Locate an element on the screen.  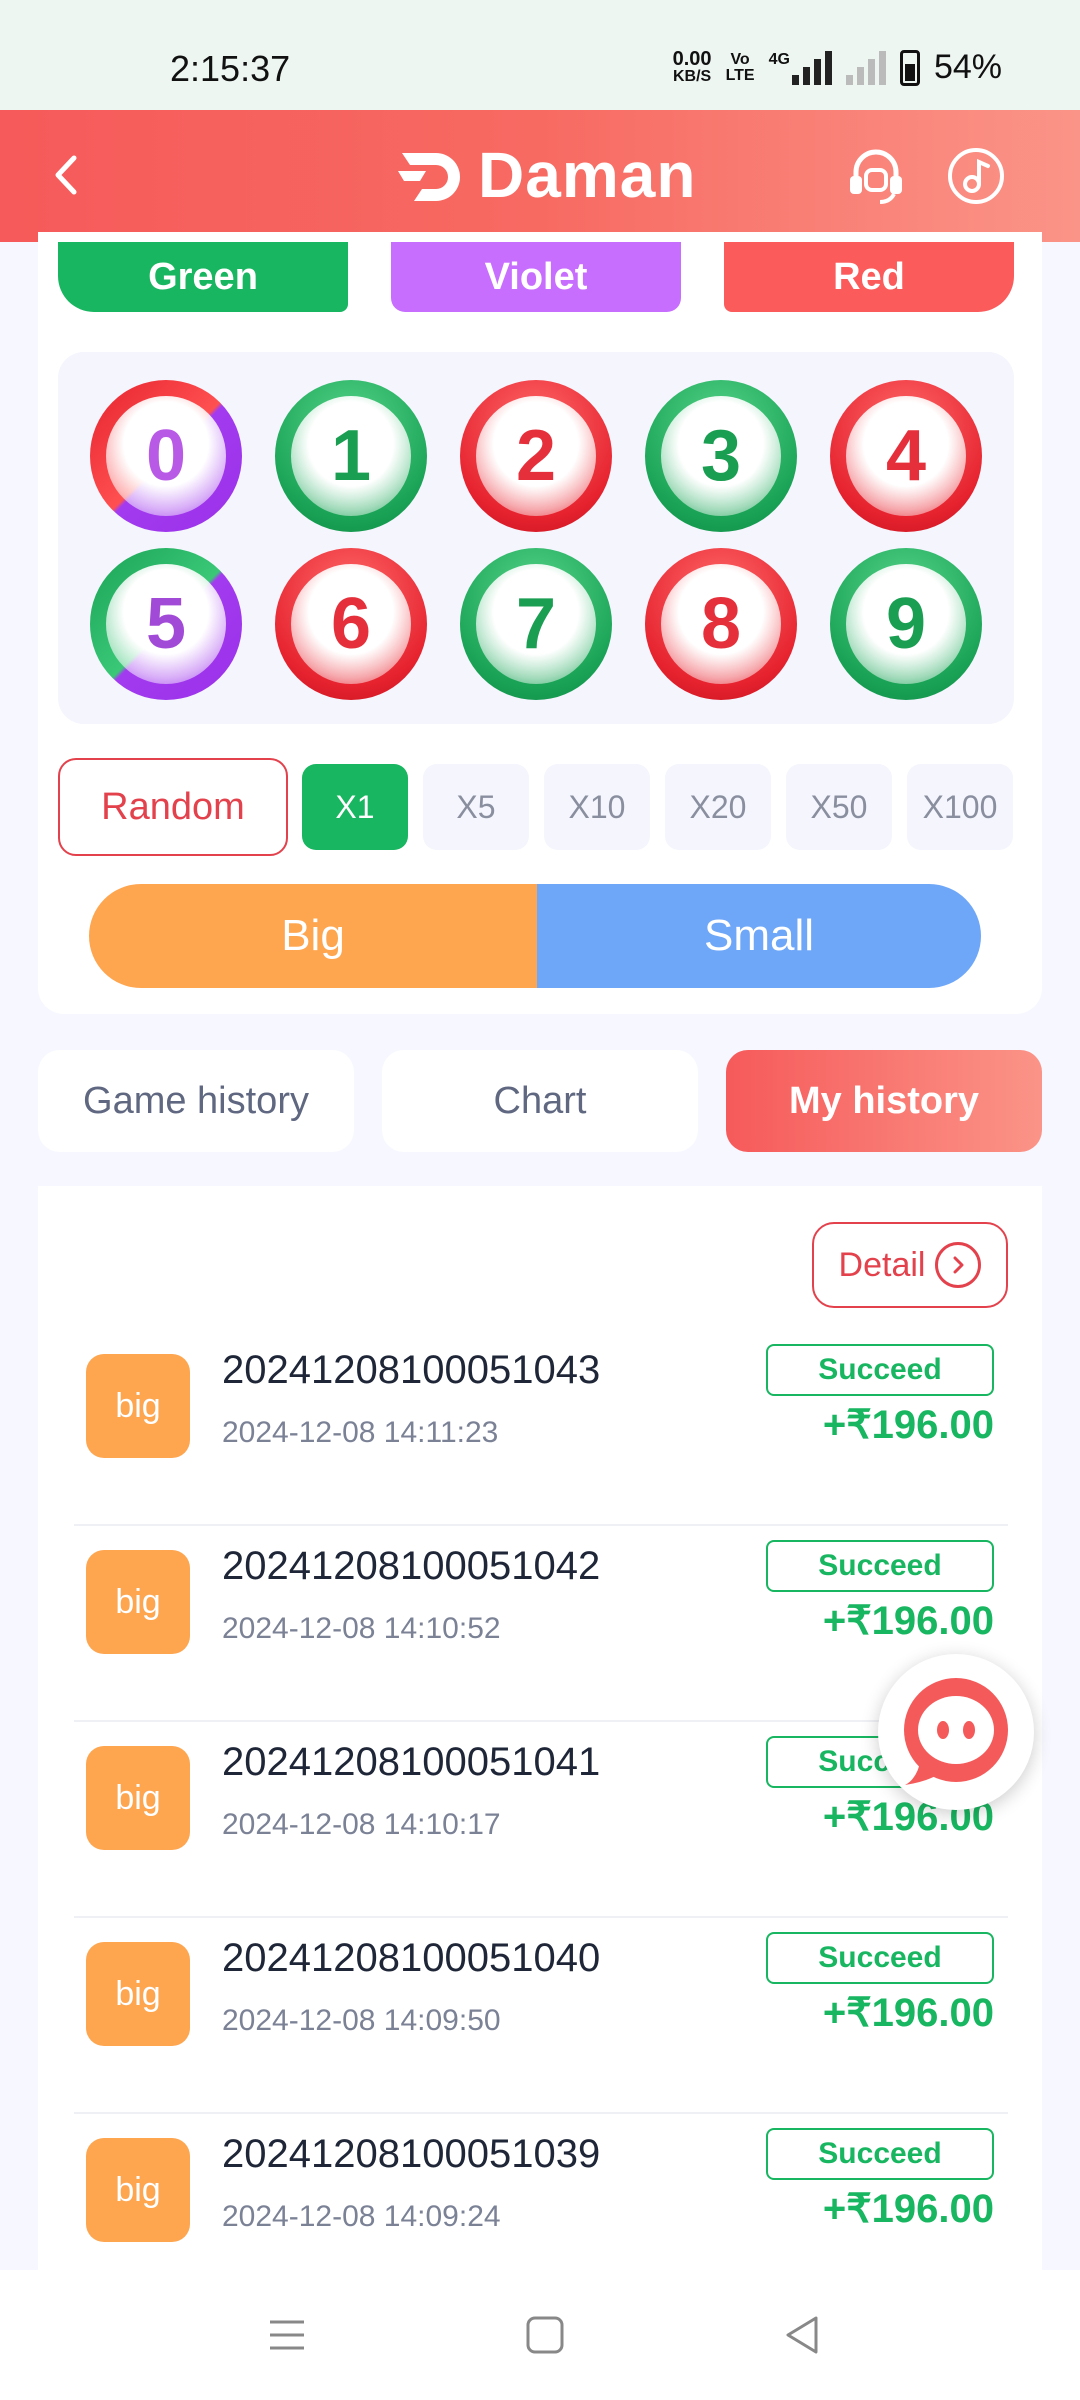
status-icons: 0.00 KB/S Vo LTE 4G 54% is located at coordinates (837, 67).